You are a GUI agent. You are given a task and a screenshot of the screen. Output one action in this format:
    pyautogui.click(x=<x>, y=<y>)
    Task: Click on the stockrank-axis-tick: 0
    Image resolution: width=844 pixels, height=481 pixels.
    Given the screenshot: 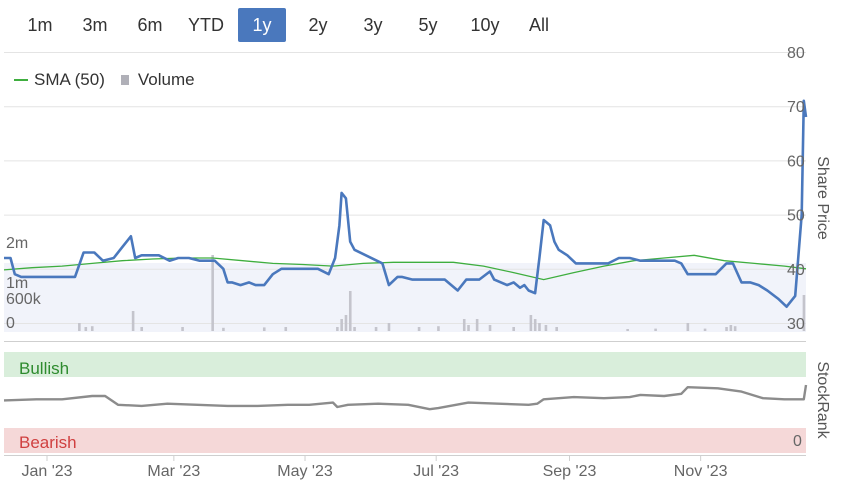 What is the action you would take?
    pyautogui.click(x=797, y=441)
    